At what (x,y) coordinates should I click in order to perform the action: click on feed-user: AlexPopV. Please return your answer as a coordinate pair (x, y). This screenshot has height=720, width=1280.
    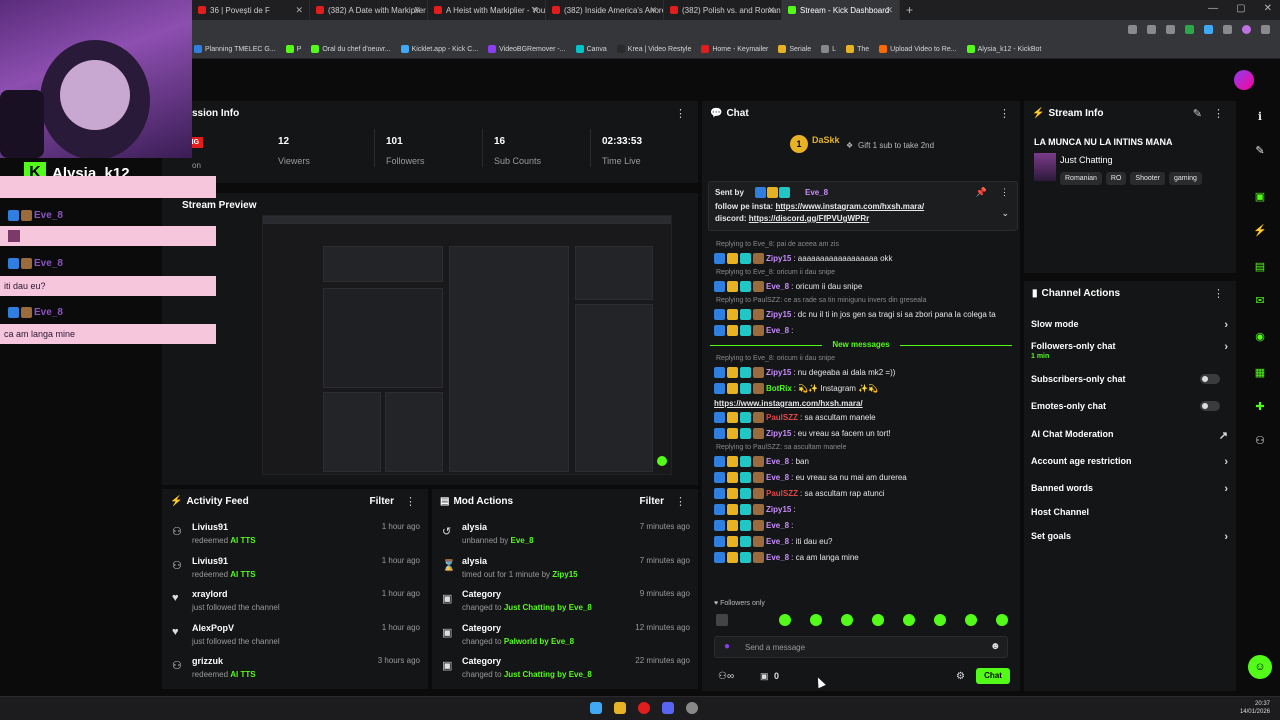
    Looking at the image, I should click on (213, 628).